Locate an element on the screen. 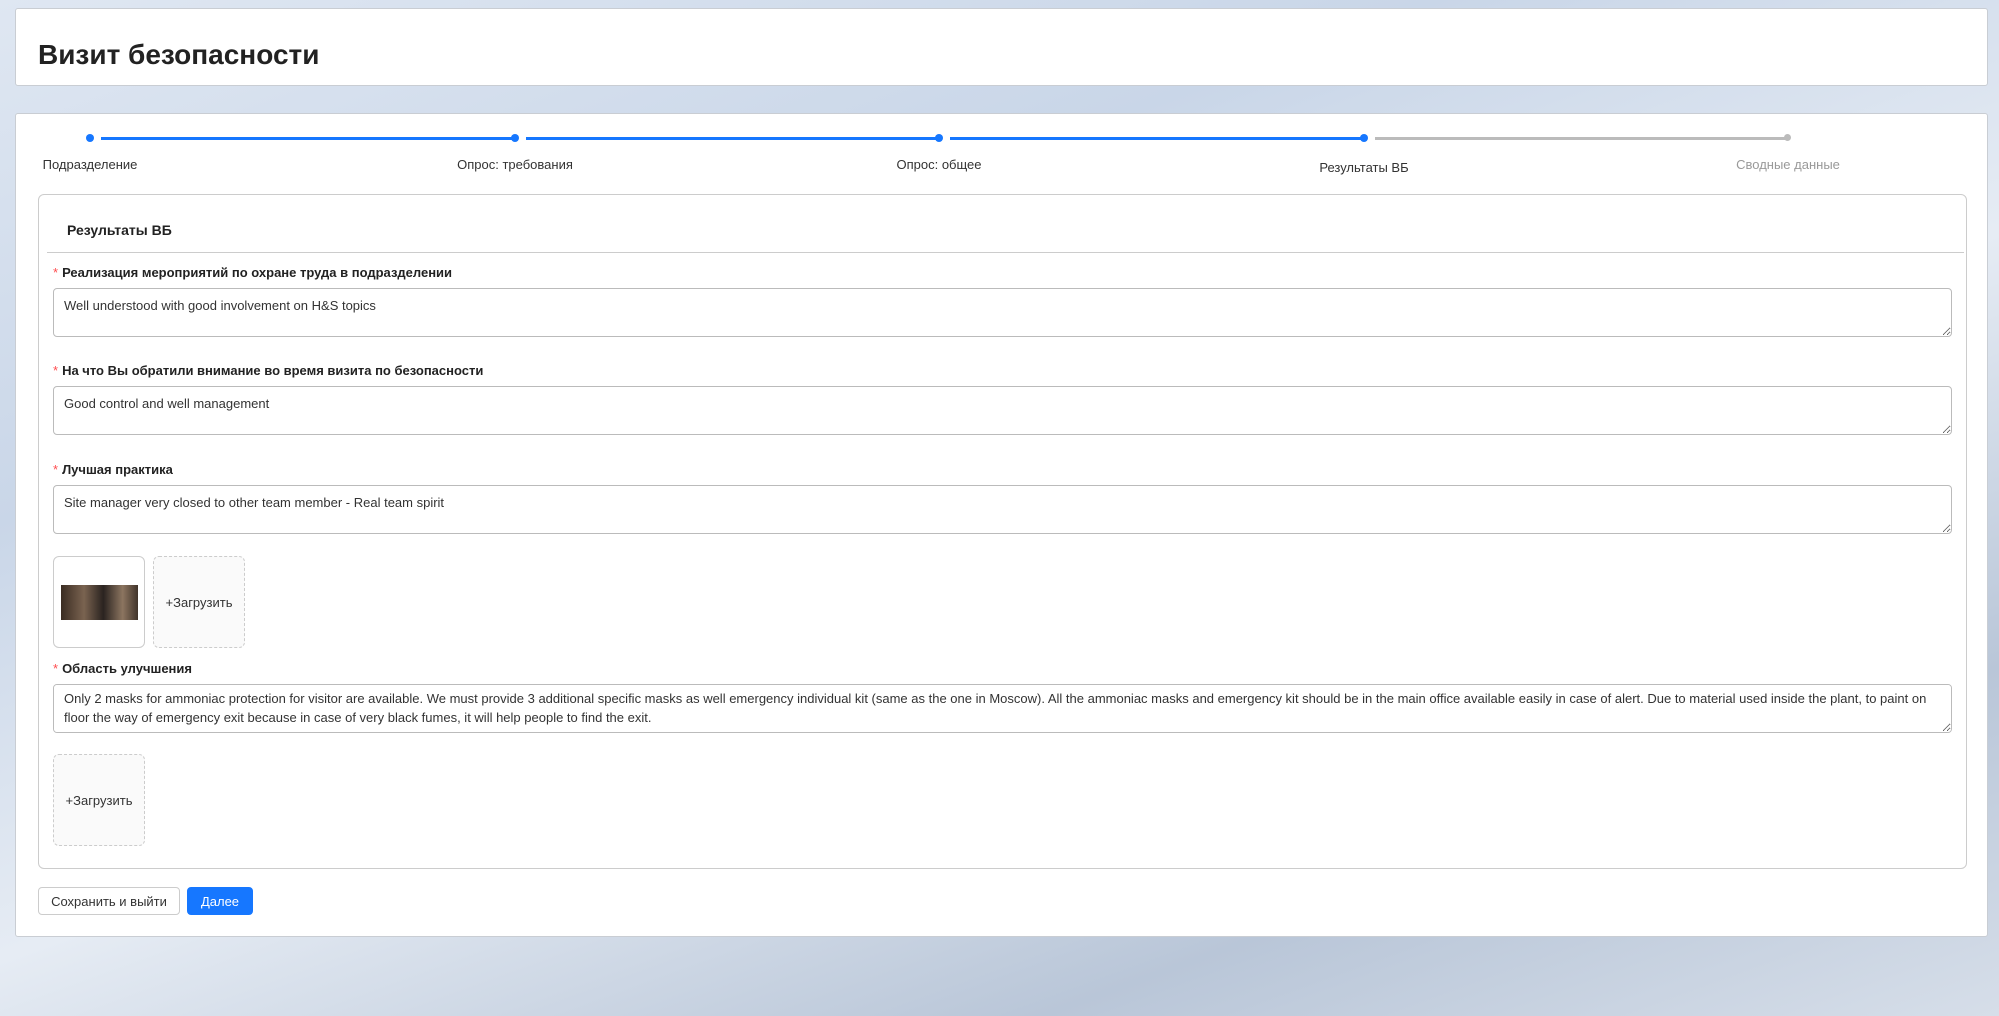 Image resolution: width=1999 pixels, height=1016 pixels. step-label-3: Опрос: общее is located at coordinates (938, 164).